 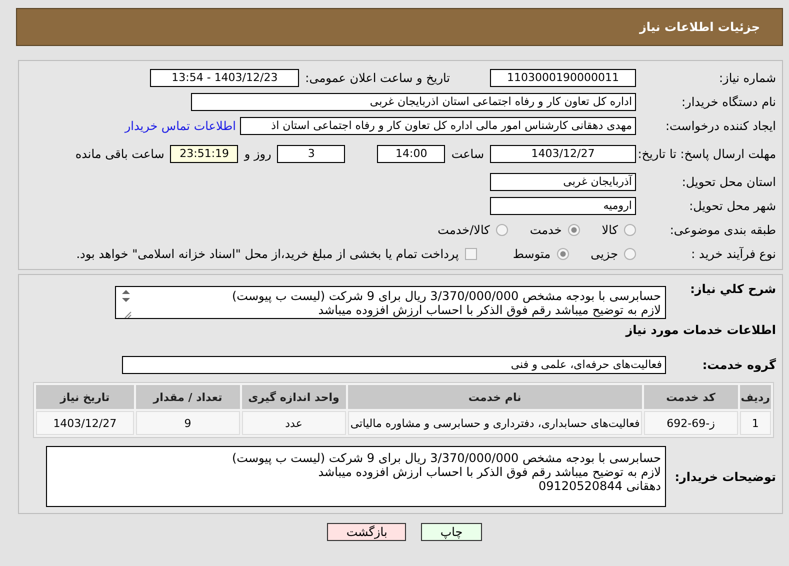 I want to click on field-label: شرح کلي نياز:, so click(x=732, y=289).